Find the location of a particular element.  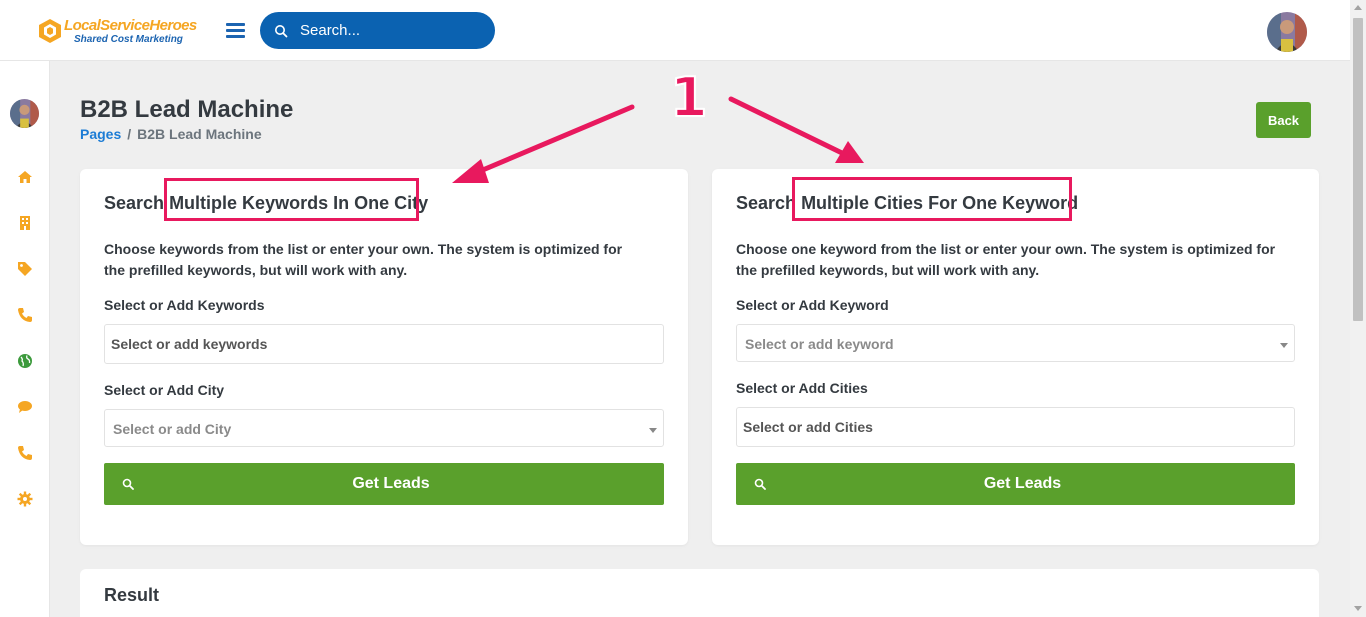

home-icon is located at coordinates (25, 177).